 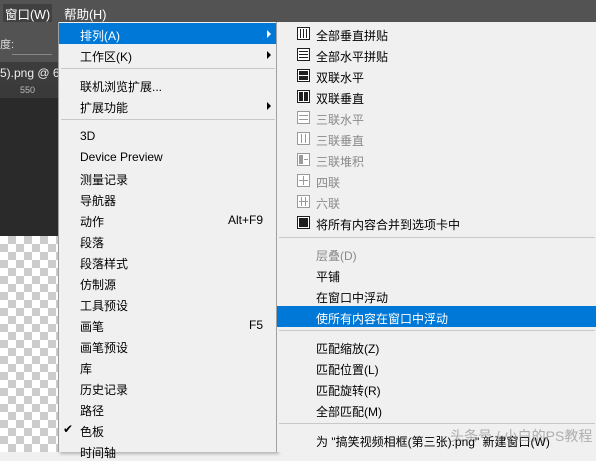 I want to click on menu-item-label: 工具预设, so click(x=104, y=306).